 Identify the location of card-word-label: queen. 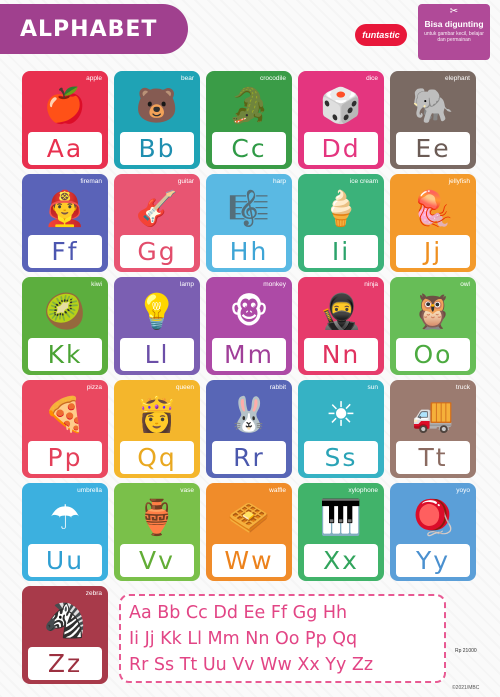
(184, 387).